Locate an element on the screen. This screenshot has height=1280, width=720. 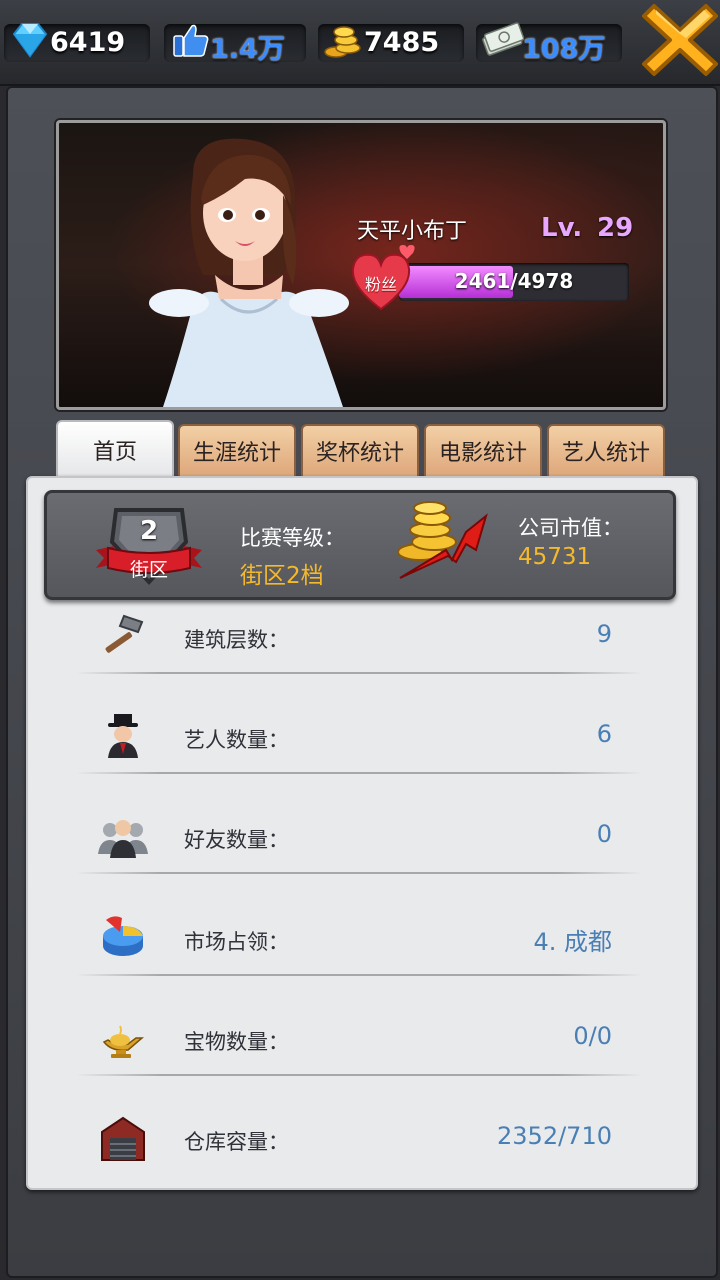
thumbs-up-icon is located at coordinates (191, 40).